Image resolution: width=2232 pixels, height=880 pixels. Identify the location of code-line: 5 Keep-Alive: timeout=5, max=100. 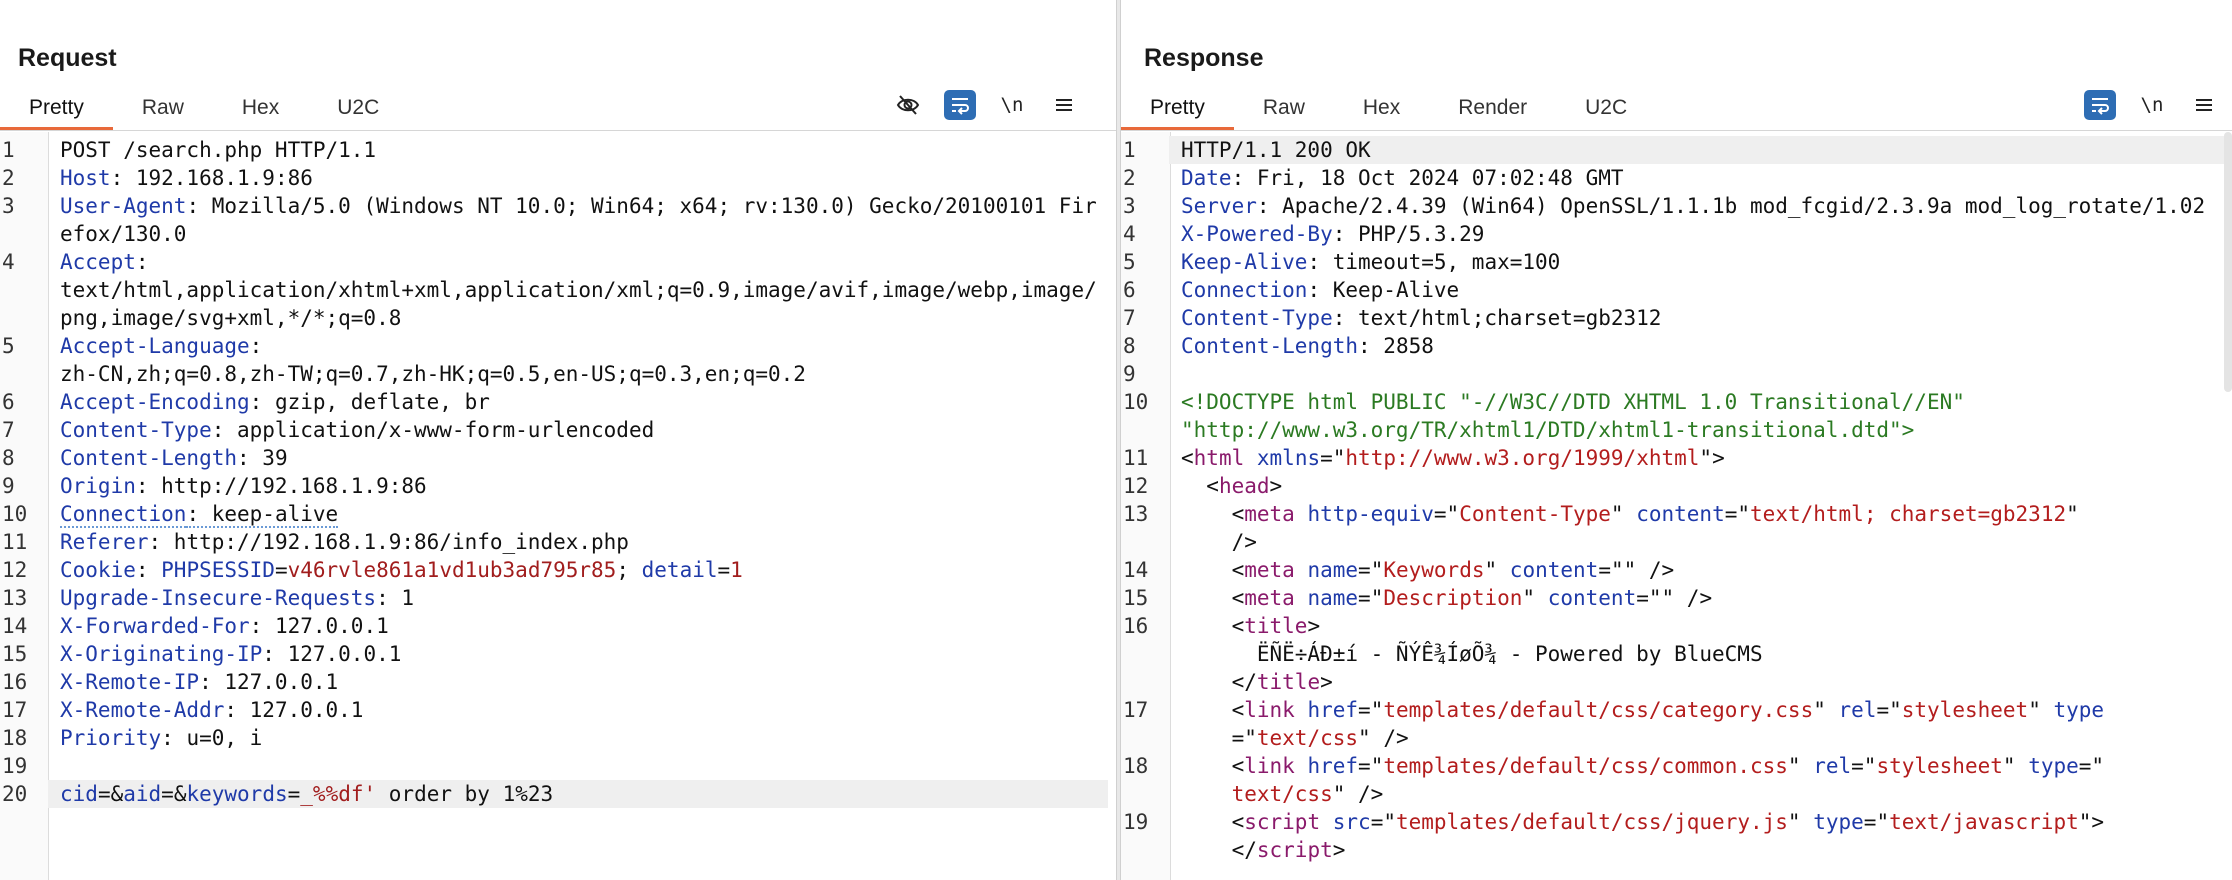
(1672, 262).